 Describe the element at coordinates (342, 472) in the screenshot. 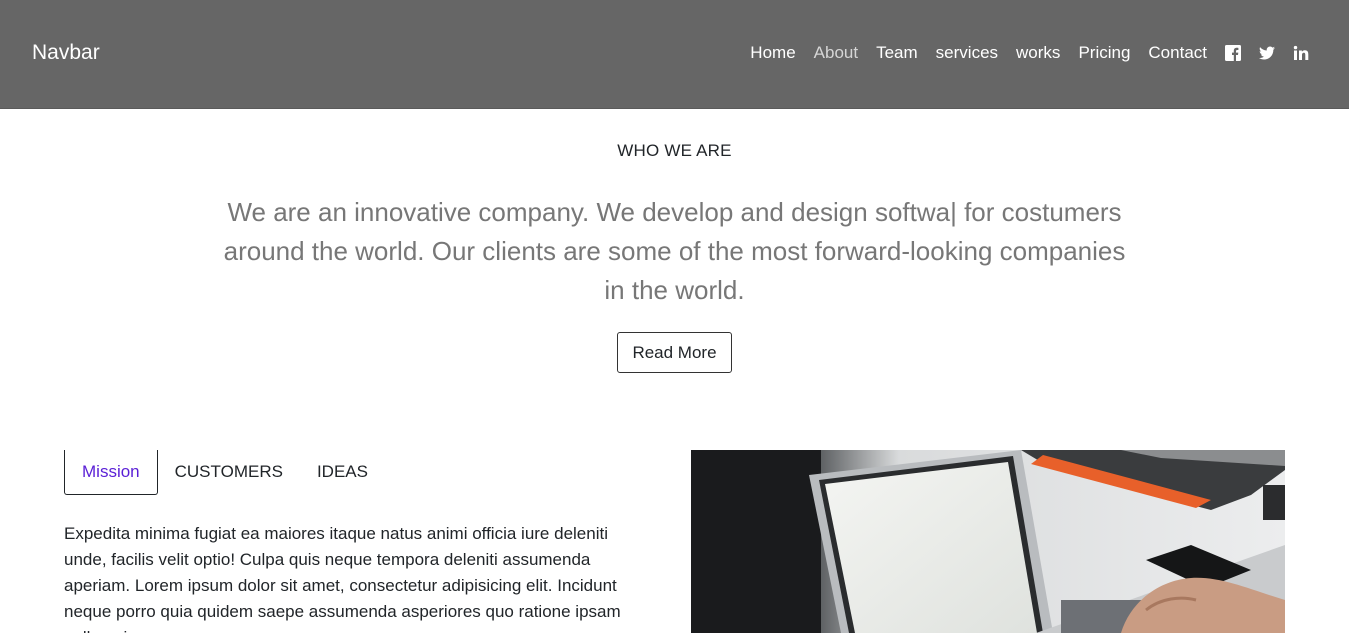

I see `tab-ideas: IDEAS` at that location.